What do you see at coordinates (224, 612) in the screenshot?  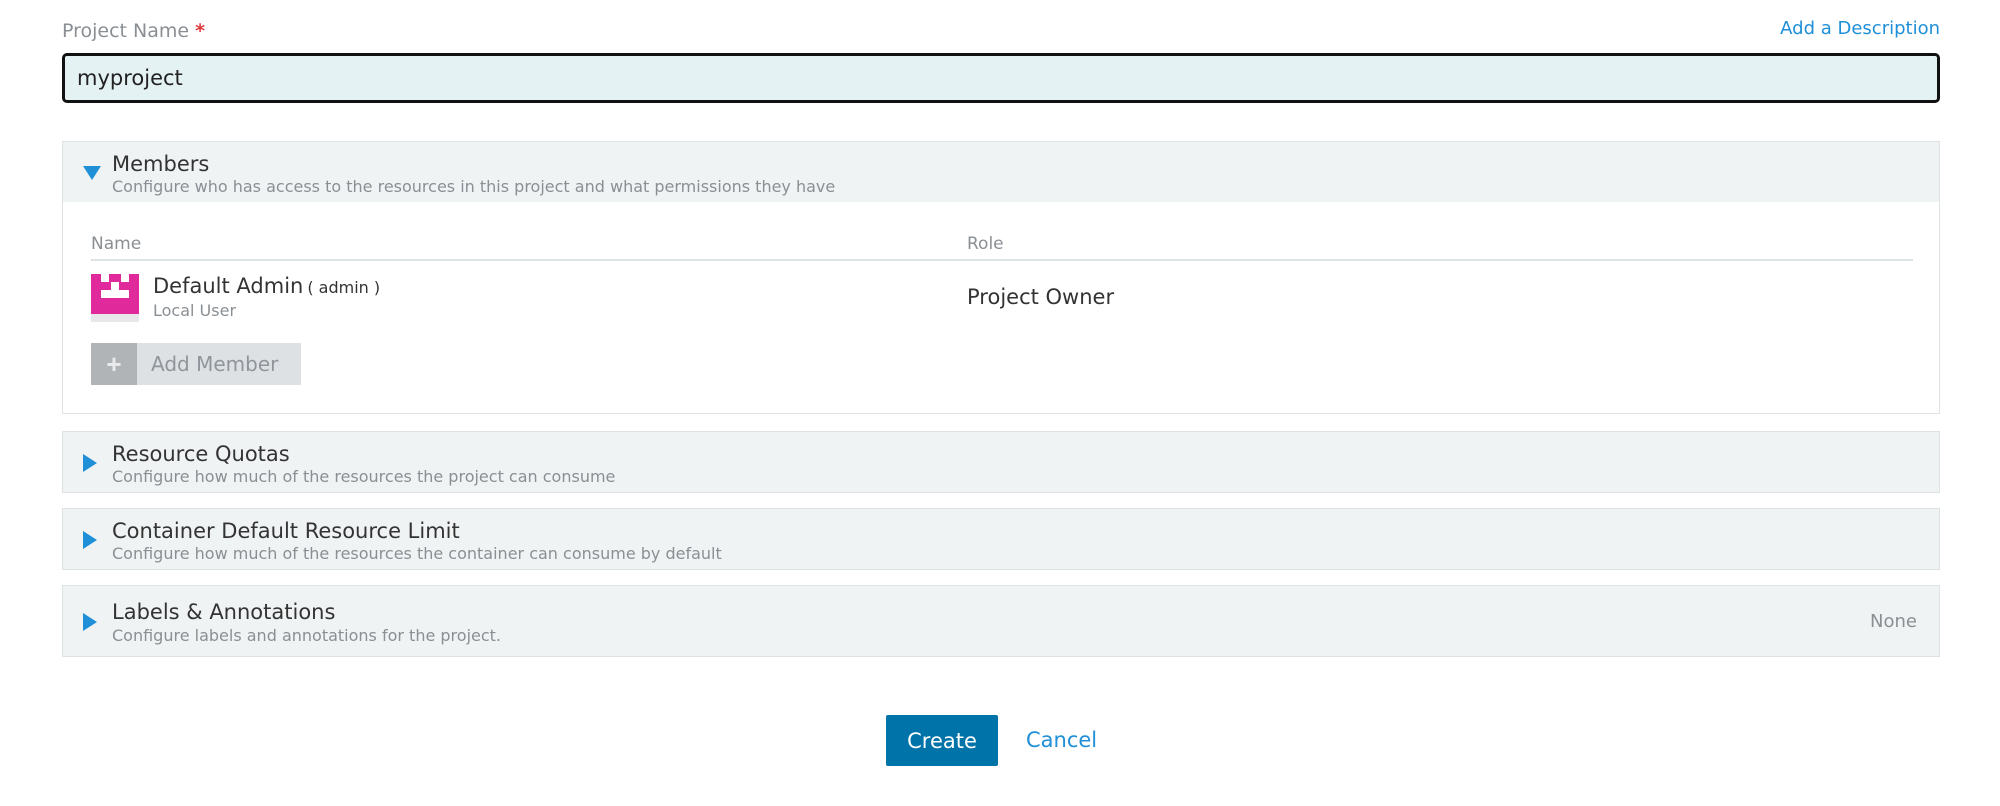 I see `labels-annotations-title: Labels & Annotations` at bounding box center [224, 612].